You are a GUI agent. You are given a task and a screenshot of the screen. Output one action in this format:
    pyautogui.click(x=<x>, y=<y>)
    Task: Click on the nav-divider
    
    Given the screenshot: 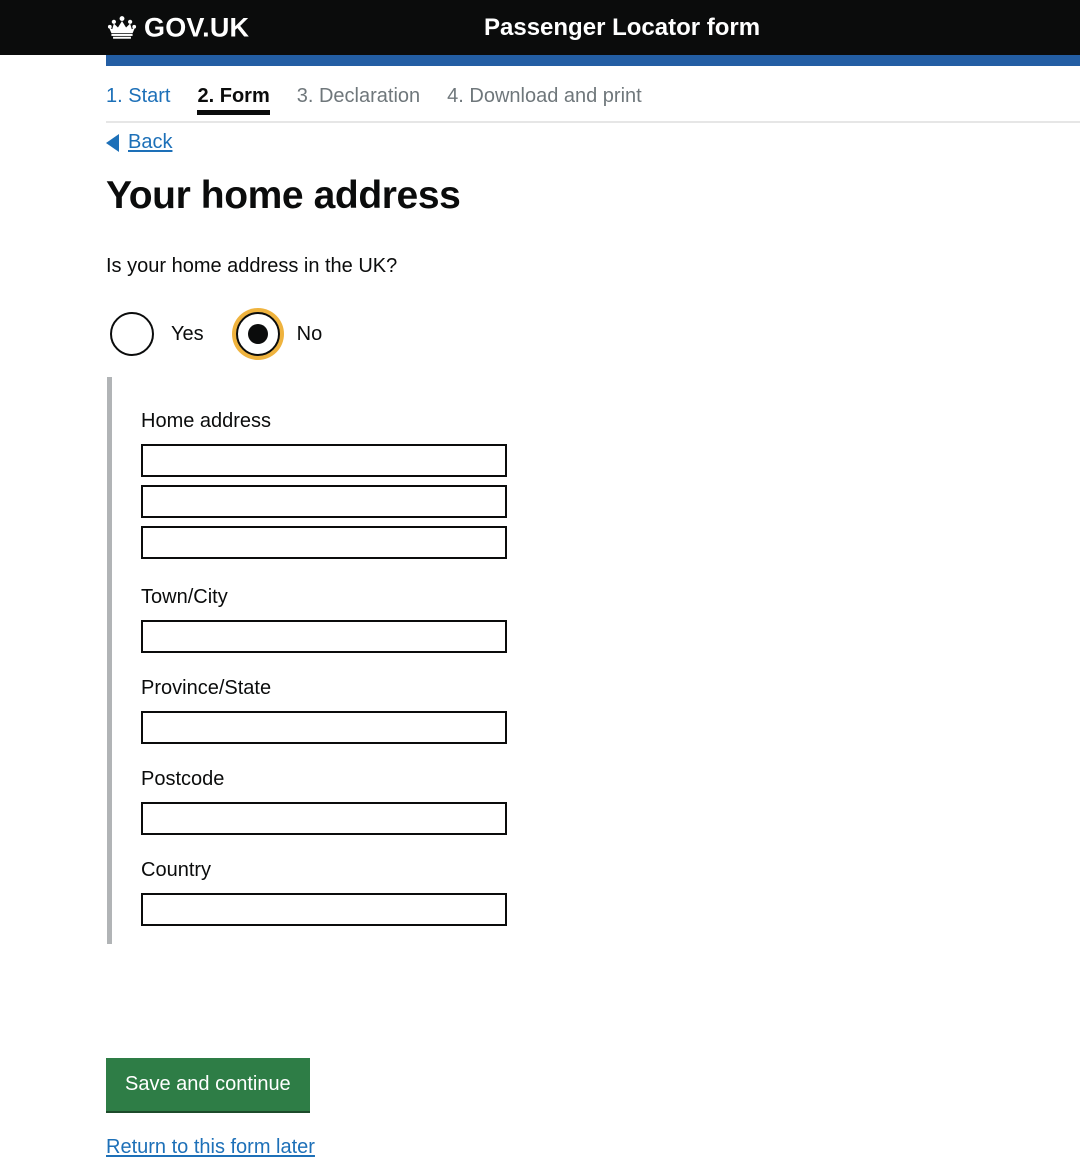 What is the action you would take?
    pyautogui.click(x=593, y=122)
    